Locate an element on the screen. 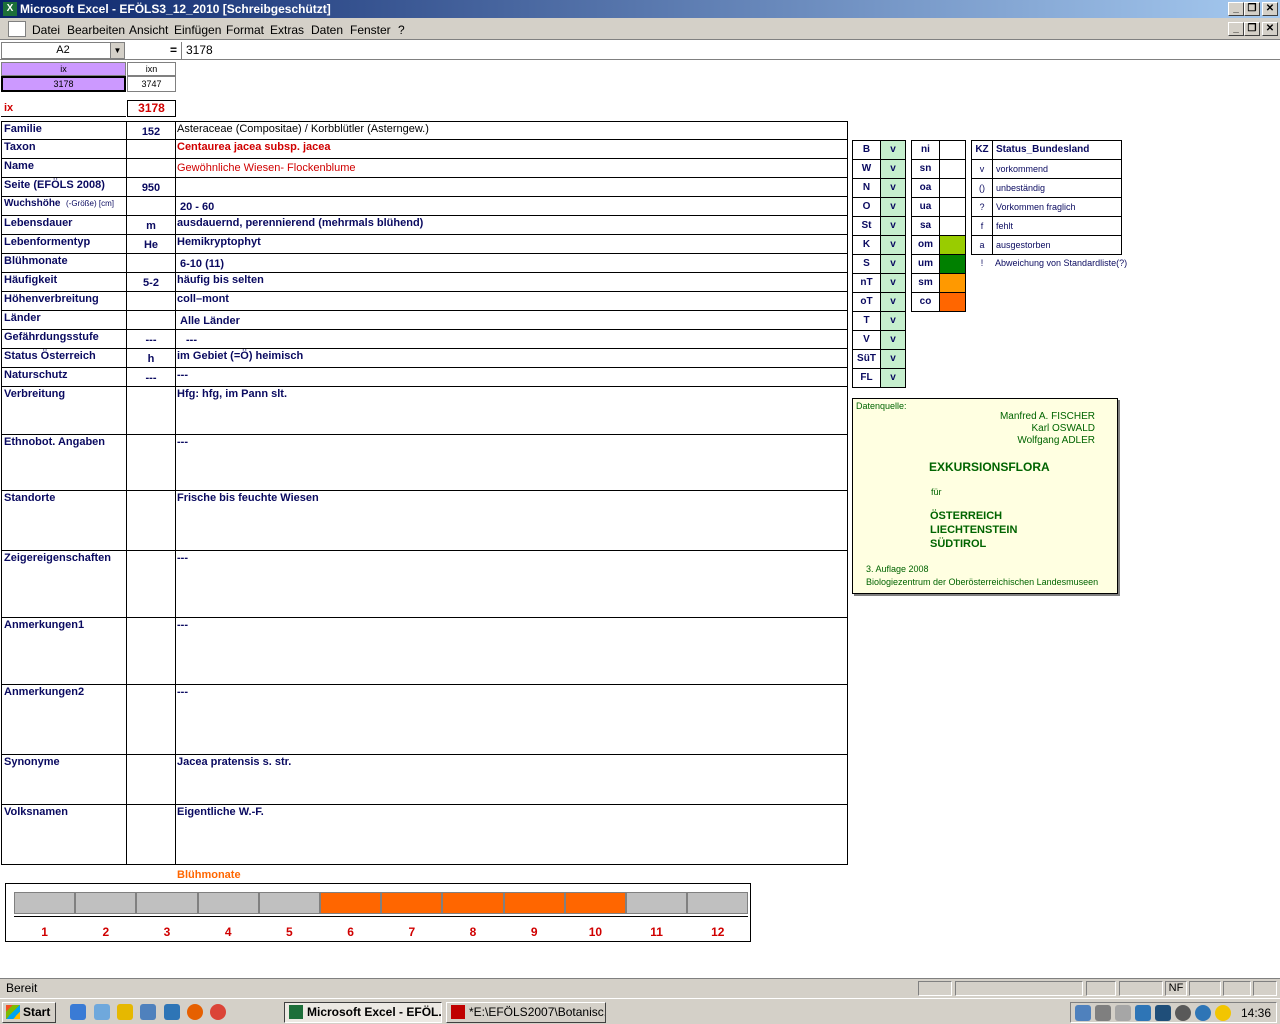  quicklaunch-firefox-icon is located at coordinates (195, 1012).